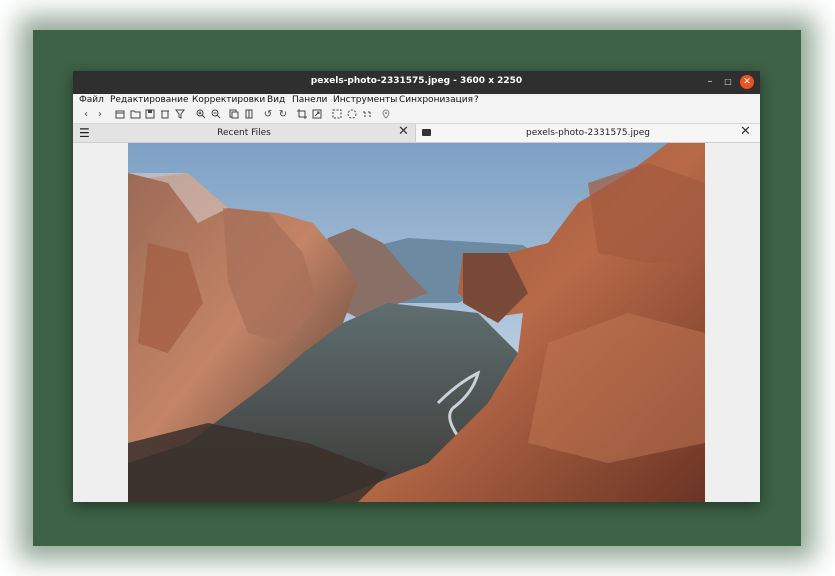 The width and height of the screenshot is (835, 576). I want to click on menu-adjustments: Корректировки, so click(228, 100).